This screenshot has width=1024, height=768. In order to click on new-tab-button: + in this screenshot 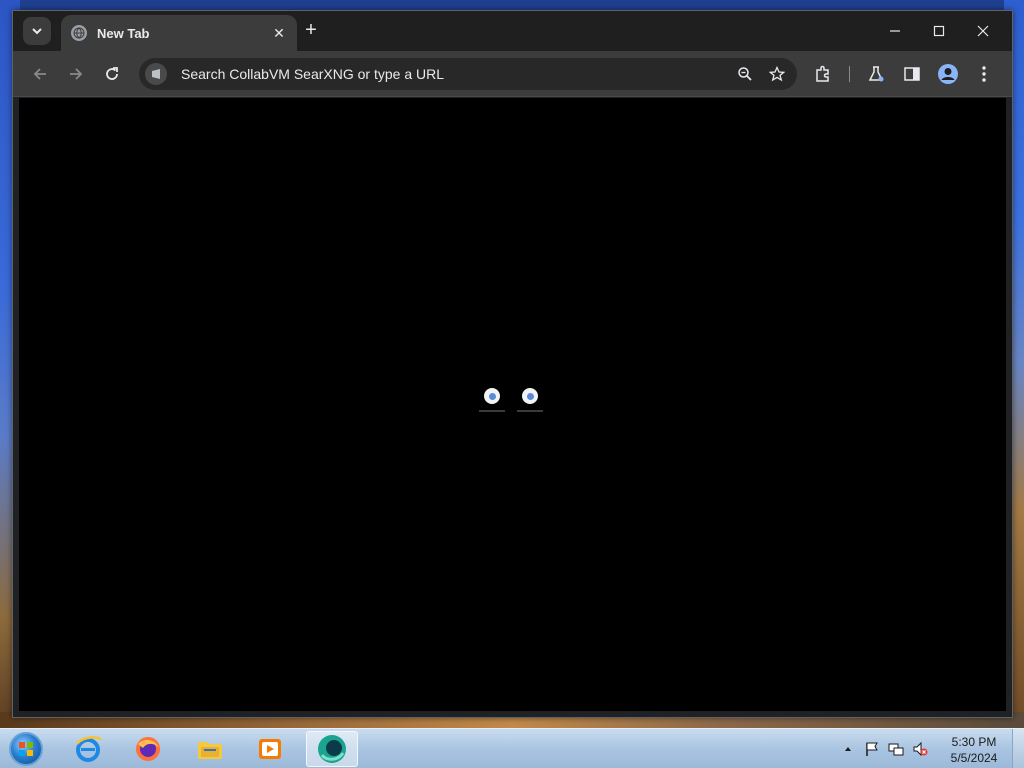, I will do `click(311, 30)`.